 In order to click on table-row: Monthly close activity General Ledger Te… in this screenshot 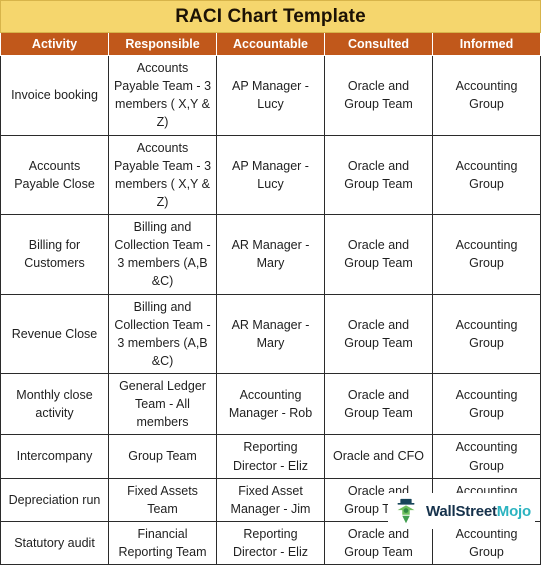, I will do `click(270, 404)`.